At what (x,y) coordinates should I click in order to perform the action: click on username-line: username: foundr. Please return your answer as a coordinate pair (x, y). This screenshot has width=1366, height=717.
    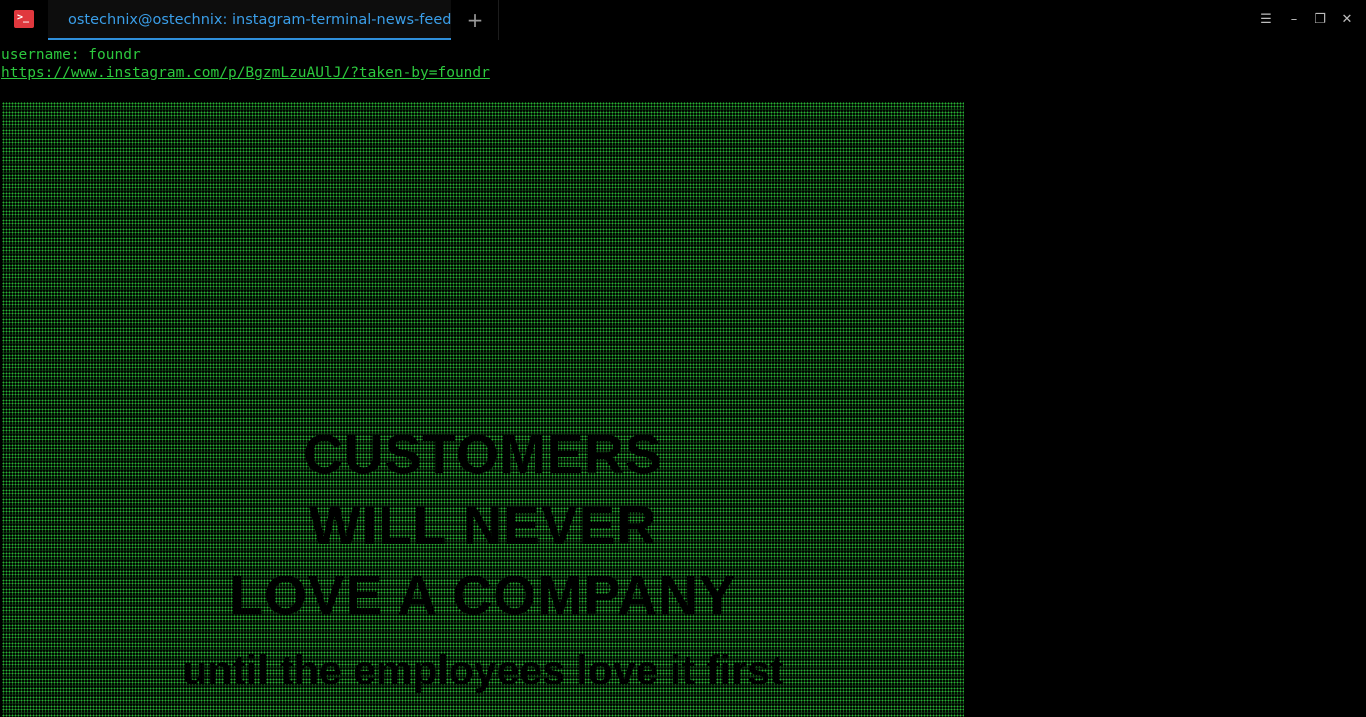
    Looking at the image, I should click on (71, 55).